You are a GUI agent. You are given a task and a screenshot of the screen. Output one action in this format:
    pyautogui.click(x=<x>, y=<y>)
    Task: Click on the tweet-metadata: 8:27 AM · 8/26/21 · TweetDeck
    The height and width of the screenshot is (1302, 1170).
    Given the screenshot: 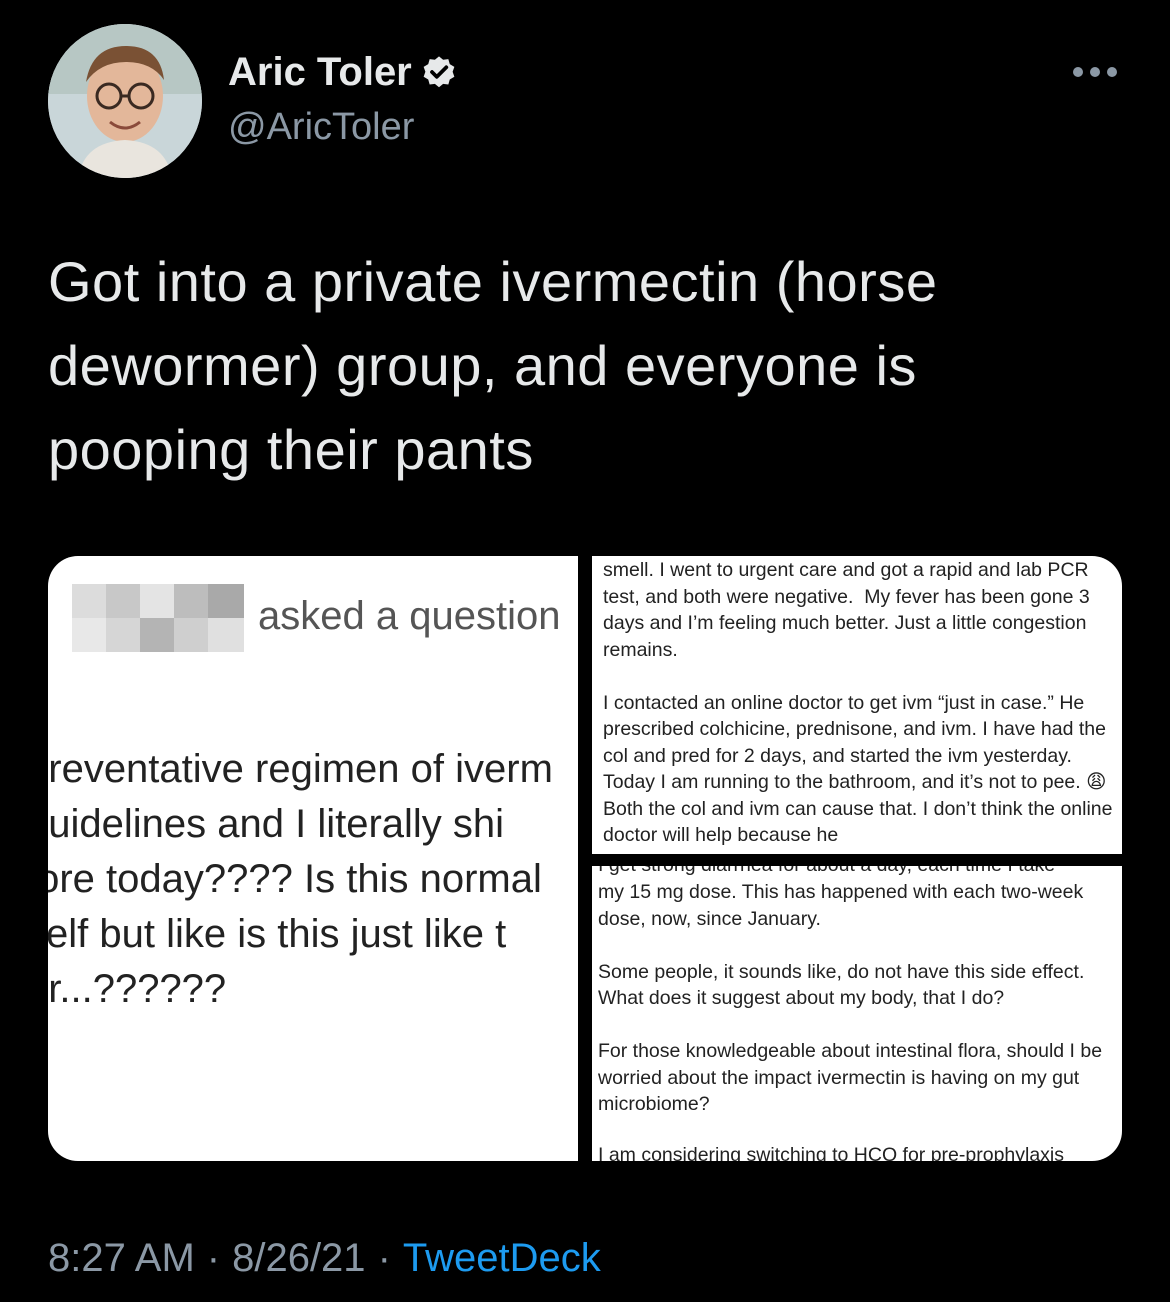 What is the action you would take?
    pyautogui.click(x=324, y=1258)
    